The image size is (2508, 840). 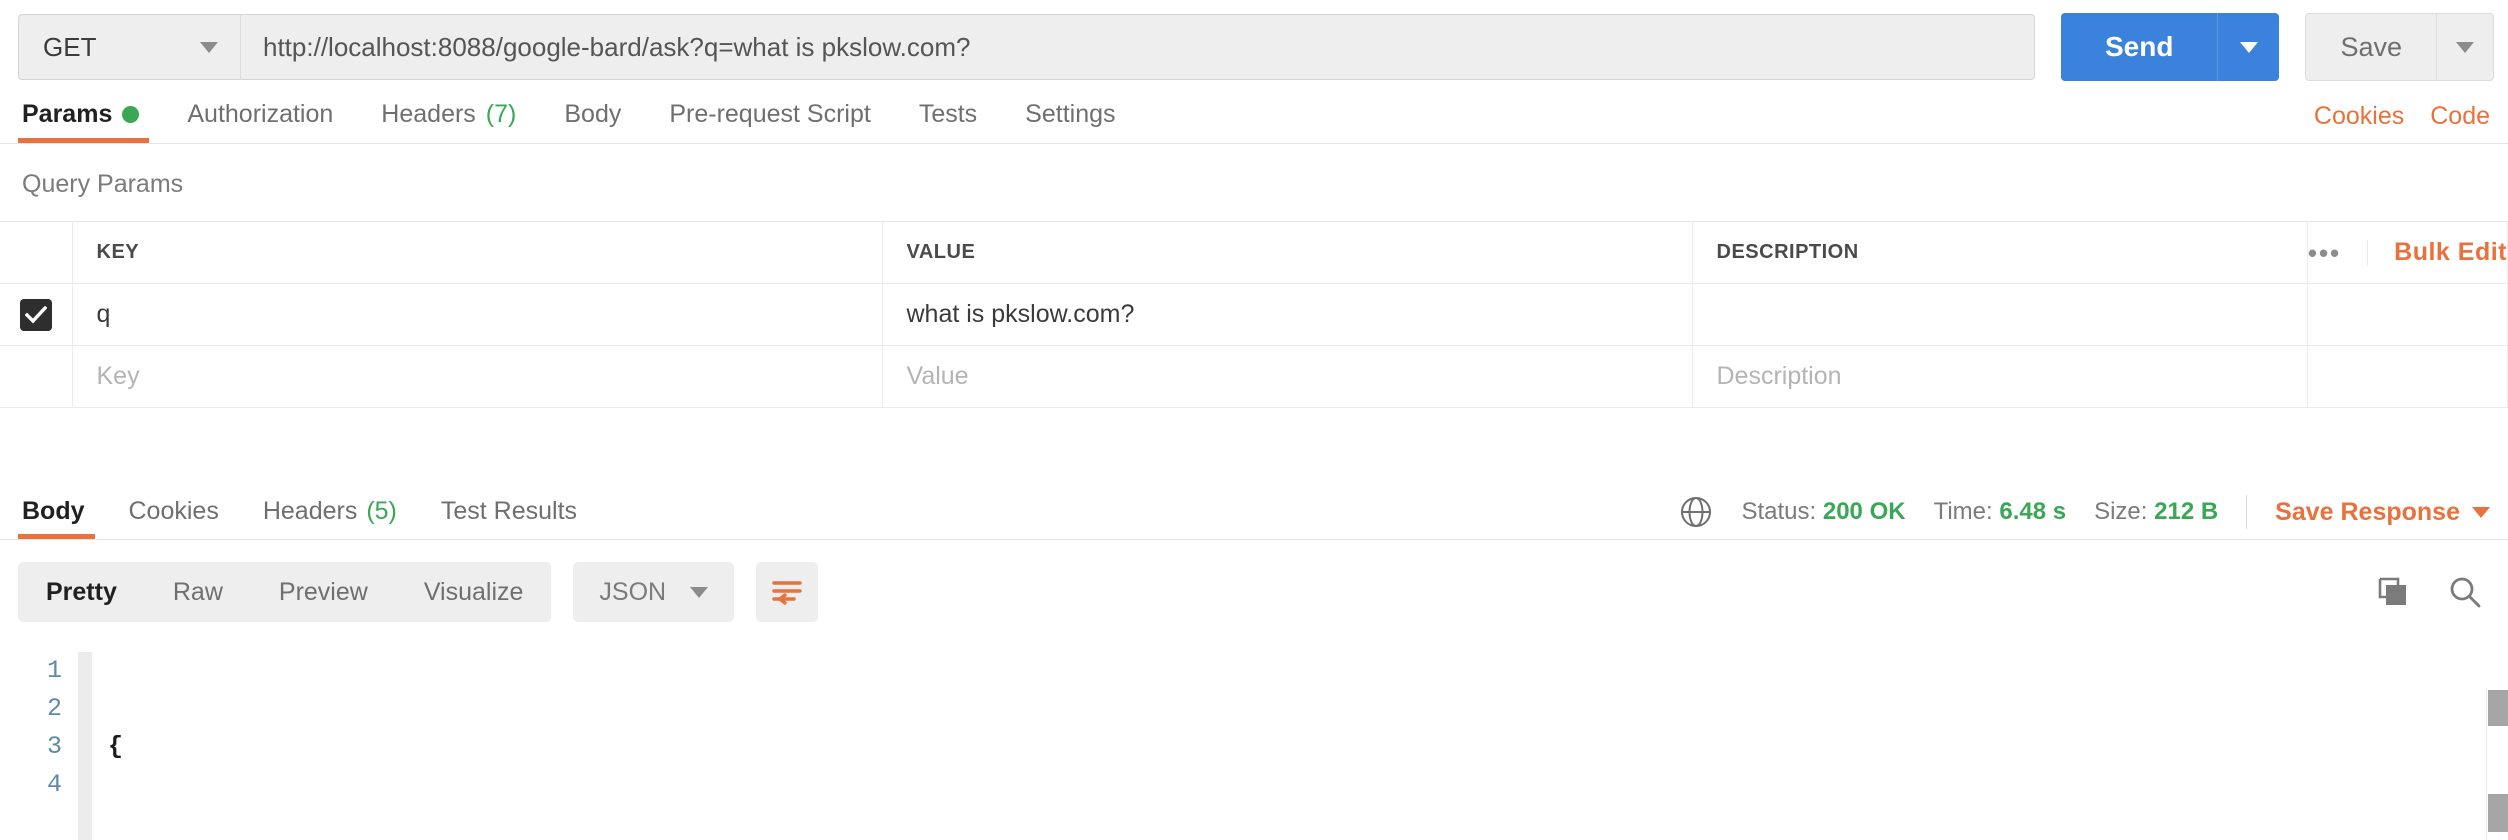 What do you see at coordinates (1287, 376) in the screenshot?
I see `empty-row-value-cell: Value` at bounding box center [1287, 376].